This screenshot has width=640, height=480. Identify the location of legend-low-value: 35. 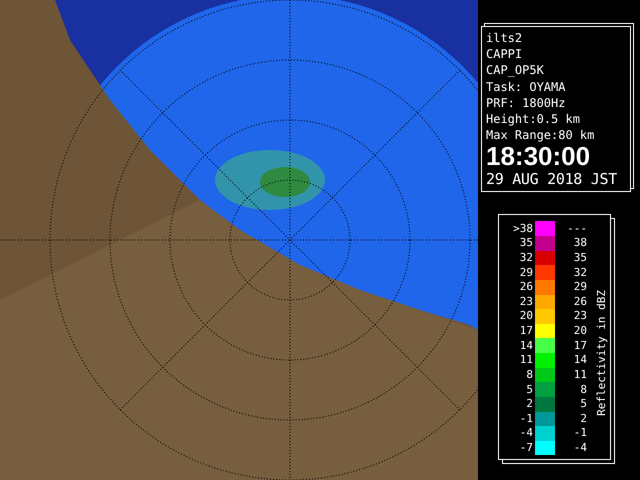
(526, 243).